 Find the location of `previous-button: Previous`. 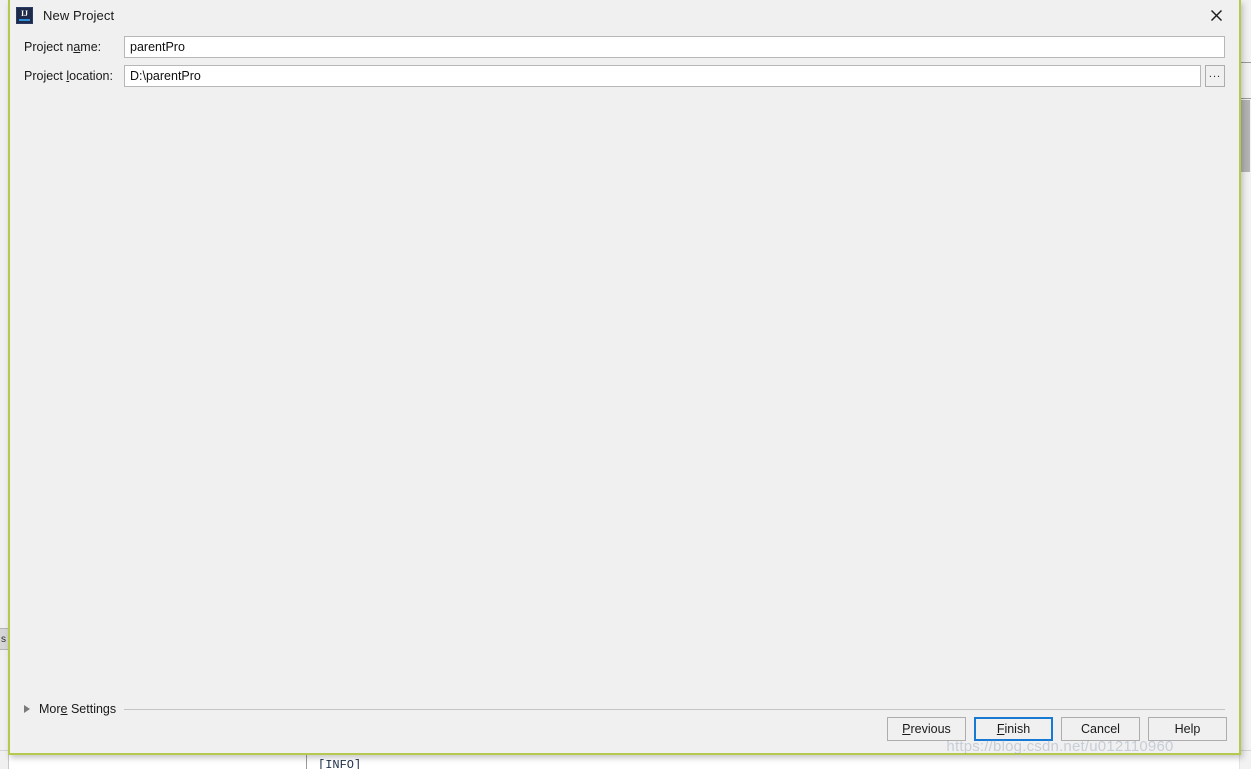

previous-button: Previous is located at coordinates (926, 729).